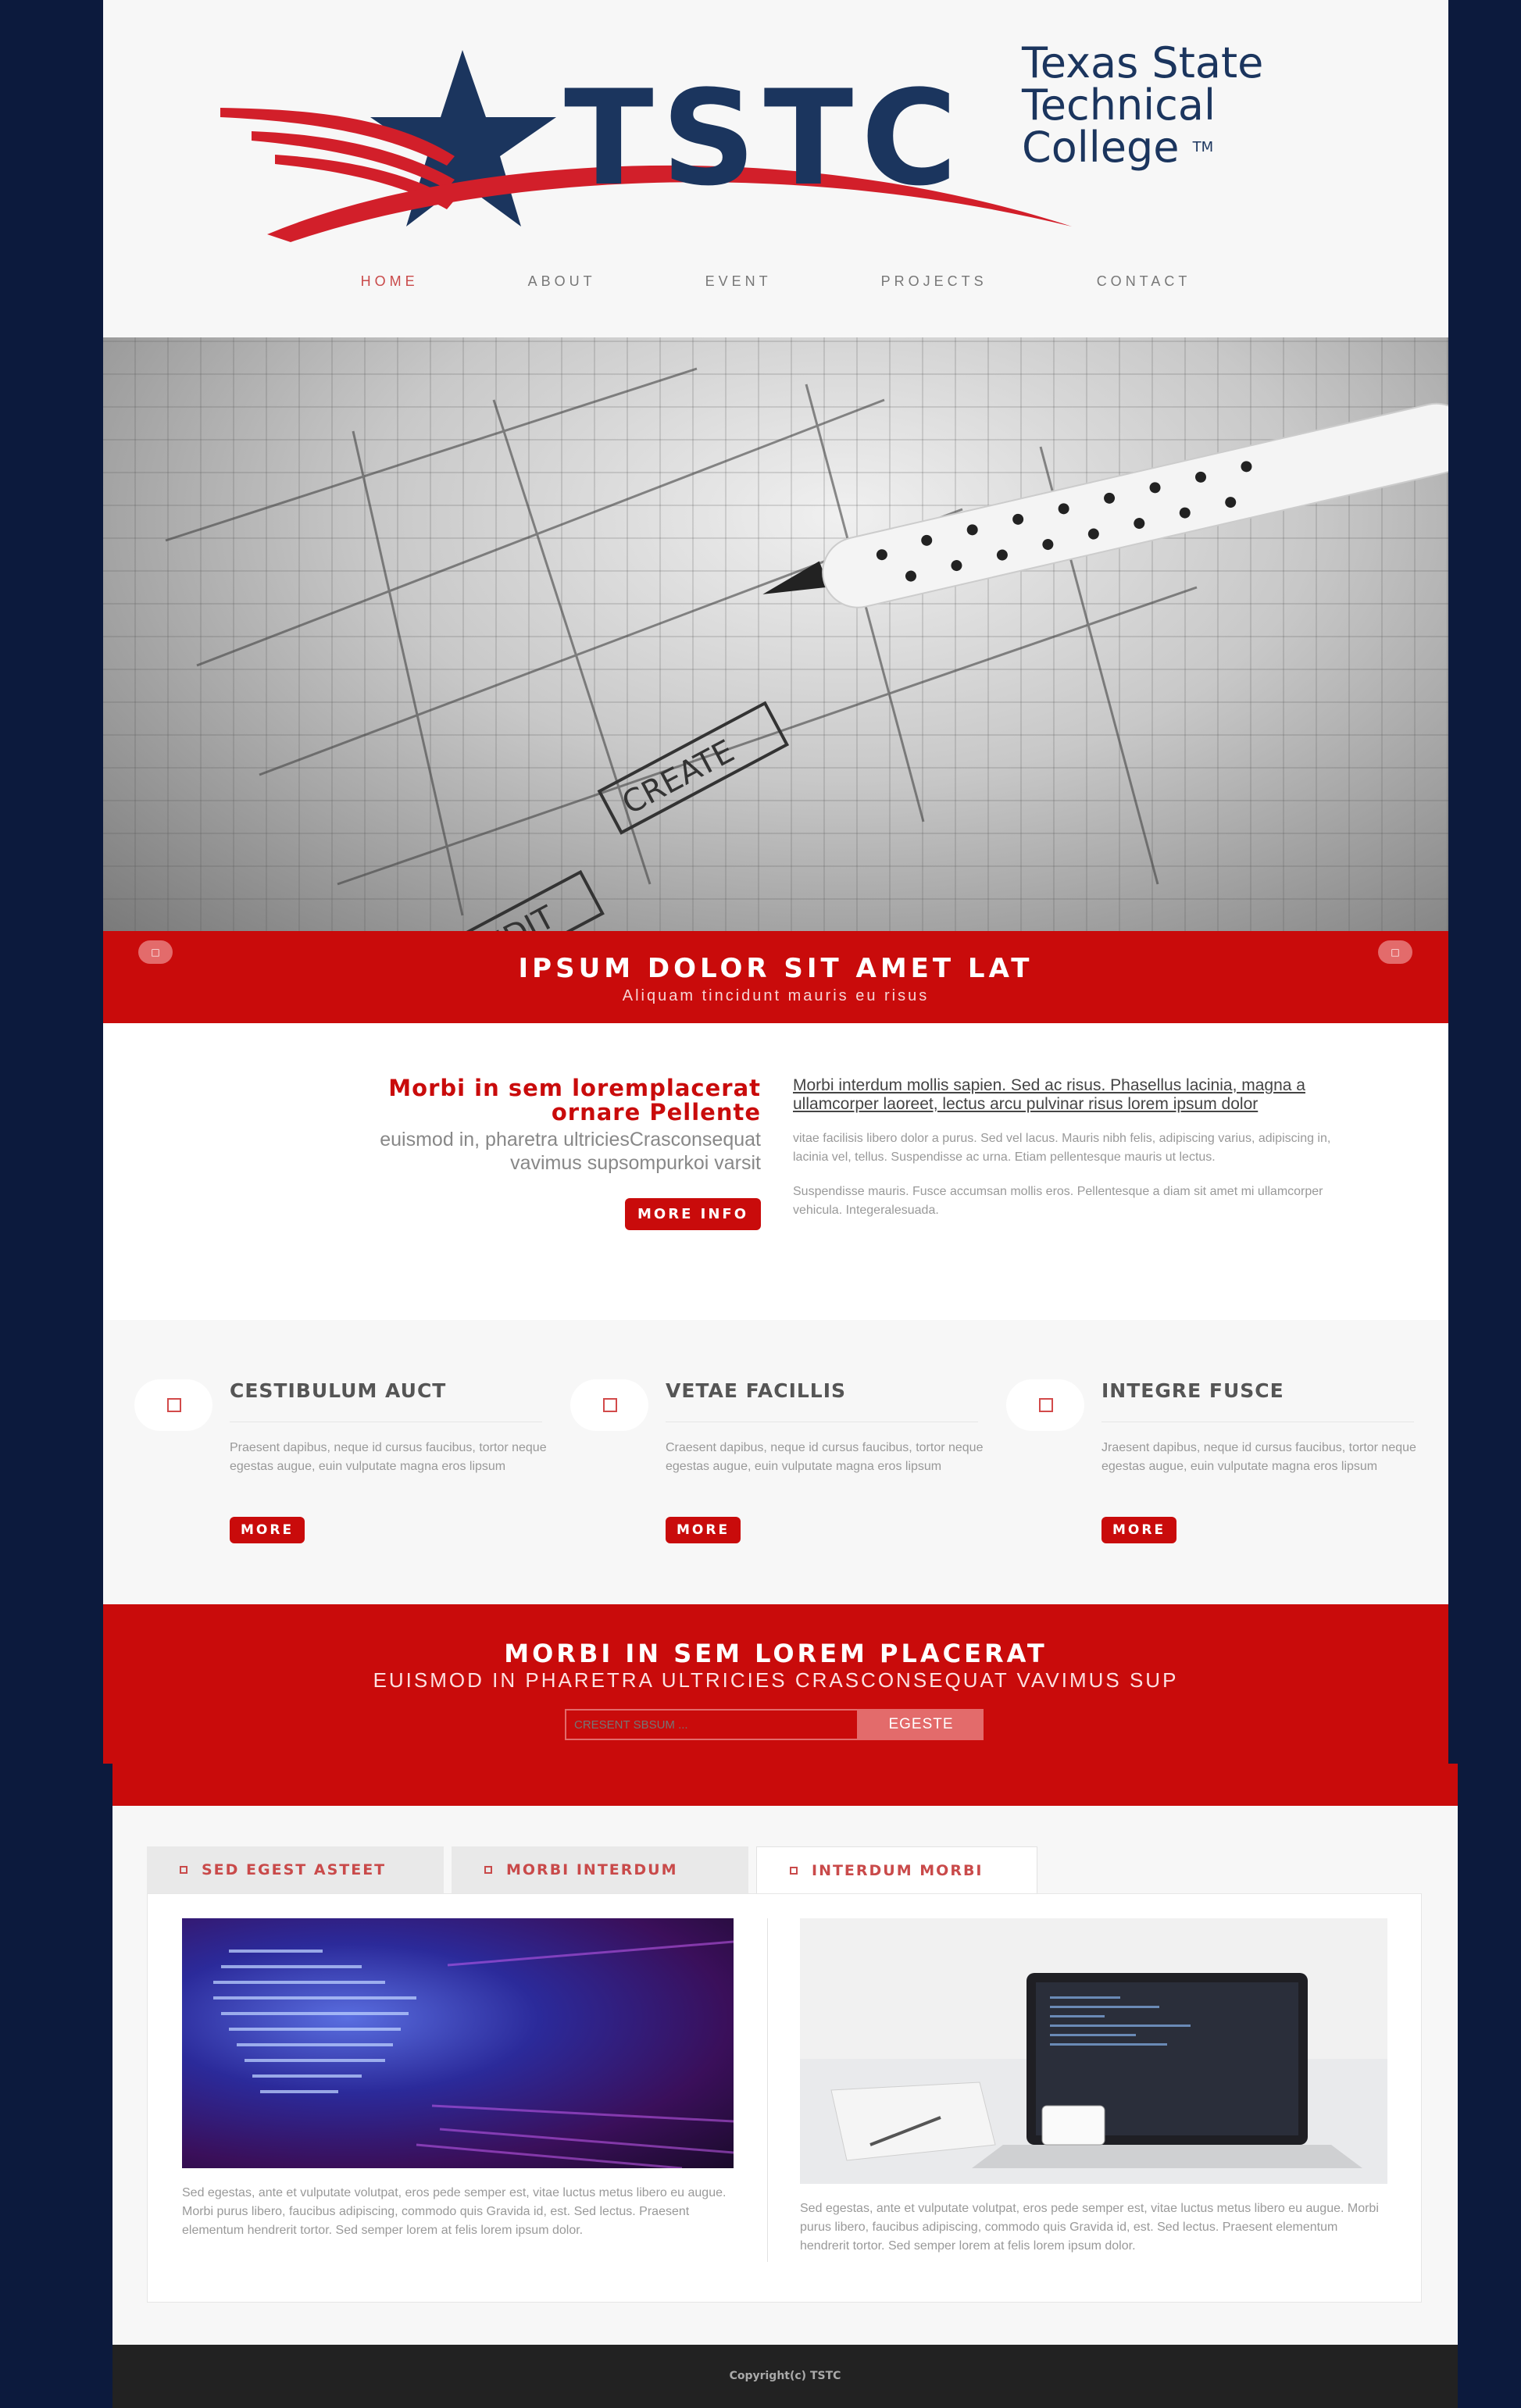 This screenshot has height=2408, width=1521. What do you see at coordinates (776, 995) in the screenshot?
I see `banner-subtitle: Aliquam tincidunt mauris eu risus` at bounding box center [776, 995].